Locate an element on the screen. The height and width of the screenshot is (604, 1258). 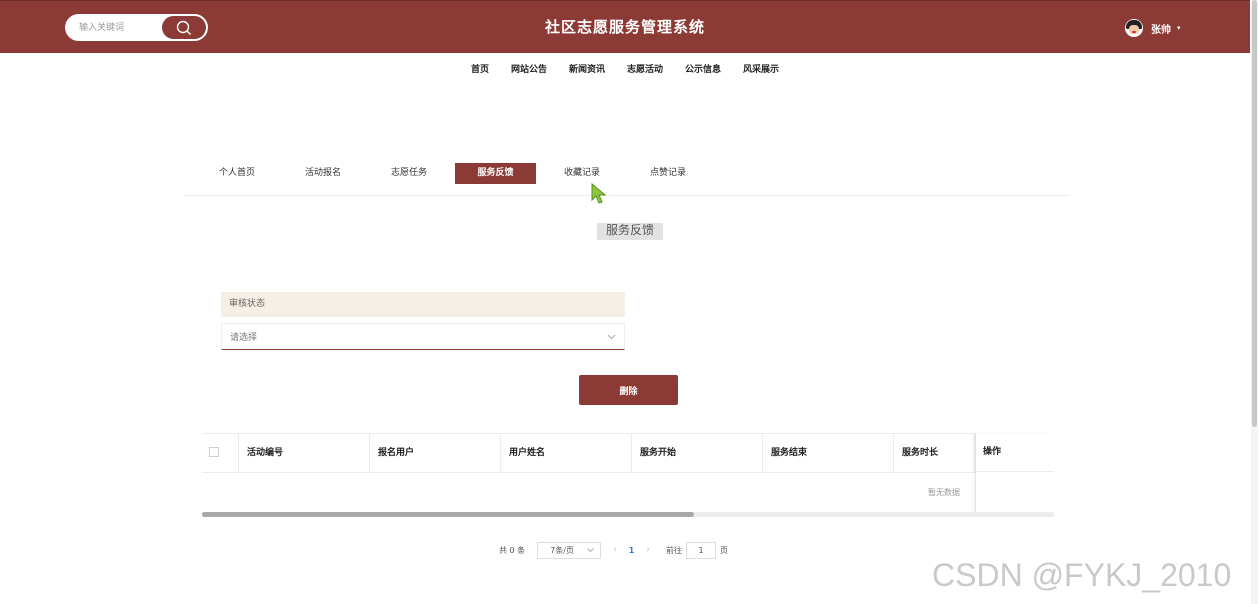
page-scrollbar-thumb is located at coordinates (1254, 213).